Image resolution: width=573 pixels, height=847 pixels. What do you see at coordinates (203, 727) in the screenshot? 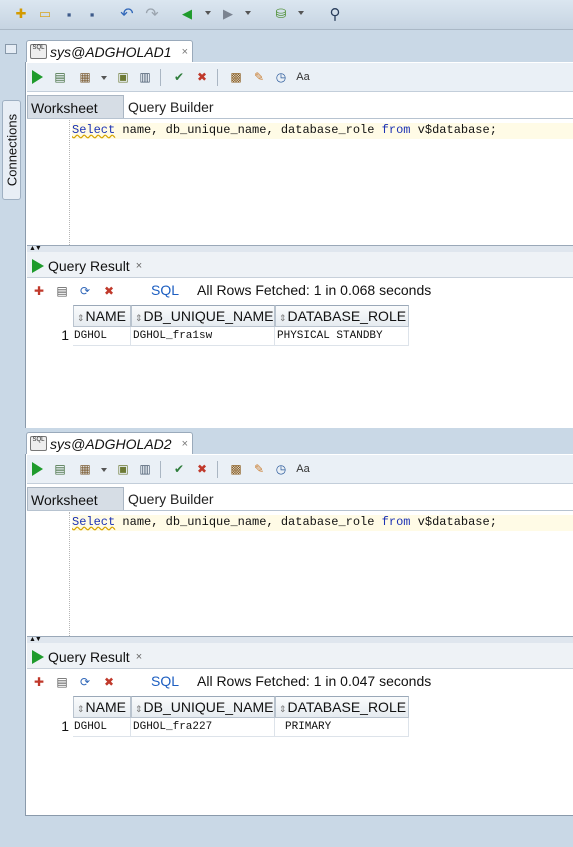
I see `table-cell: DGHOL_fra227` at bounding box center [203, 727].